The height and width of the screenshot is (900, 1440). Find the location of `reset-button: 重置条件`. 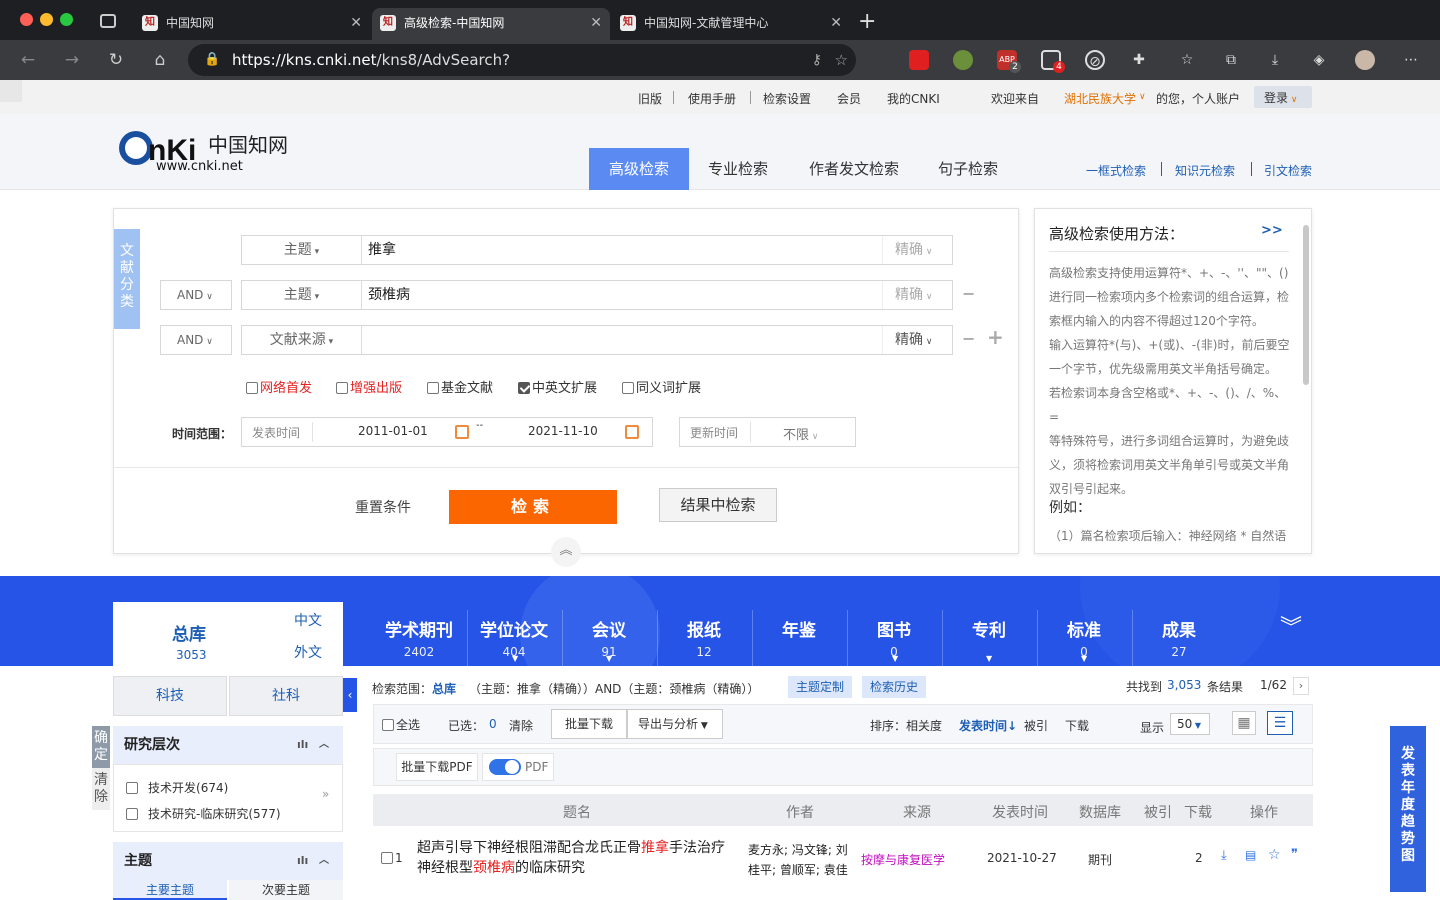

reset-button: 重置条件 is located at coordinates (383, 507).